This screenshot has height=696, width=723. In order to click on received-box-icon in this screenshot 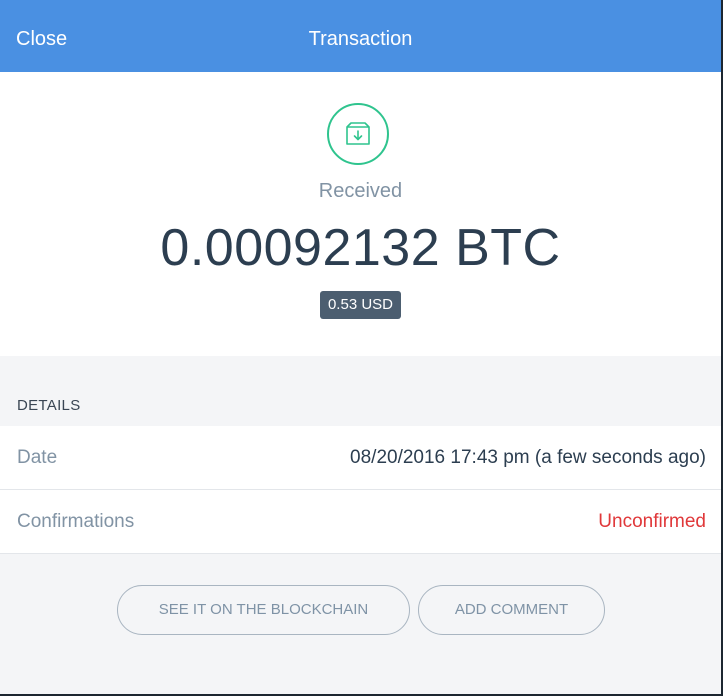, I will do `click(358, 134)`.